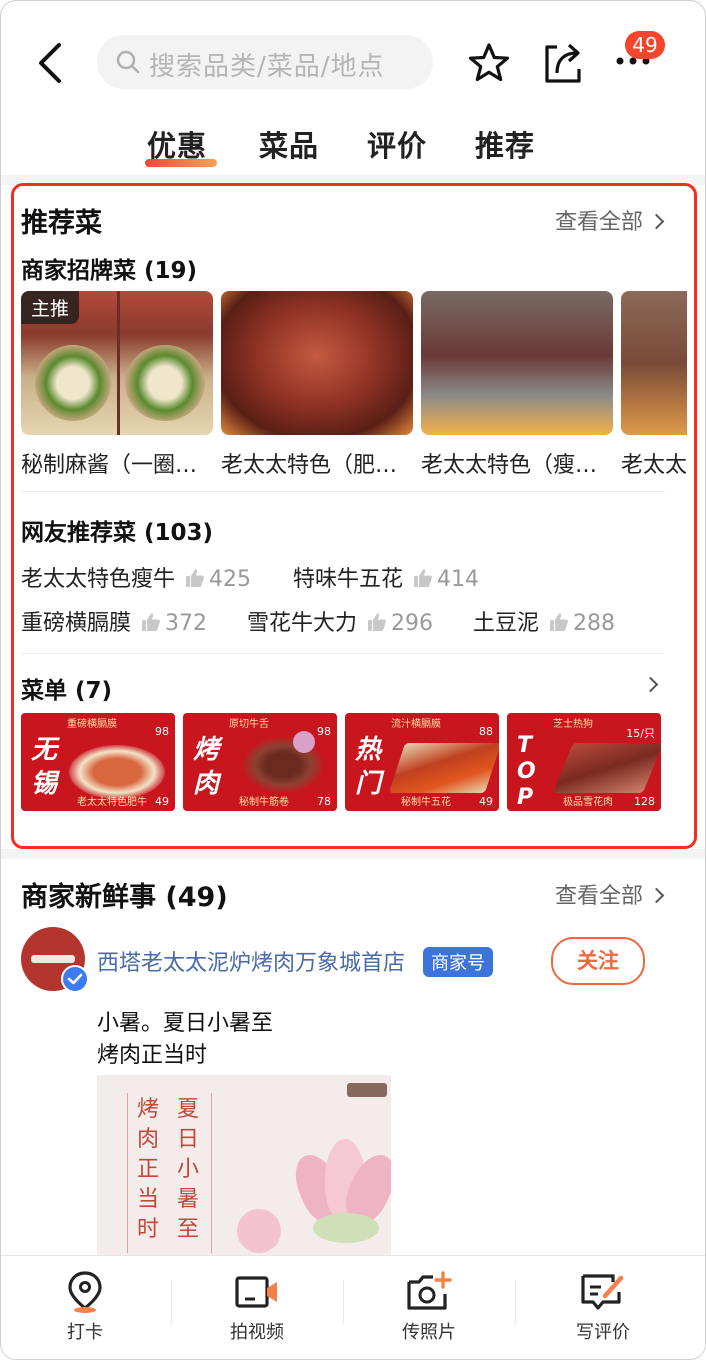 The height and width of the screenshot is (1360, 706). Describe the element at coordinates (397, 144) in the screenshot. I see `tab-reviews: 评价` at that location.